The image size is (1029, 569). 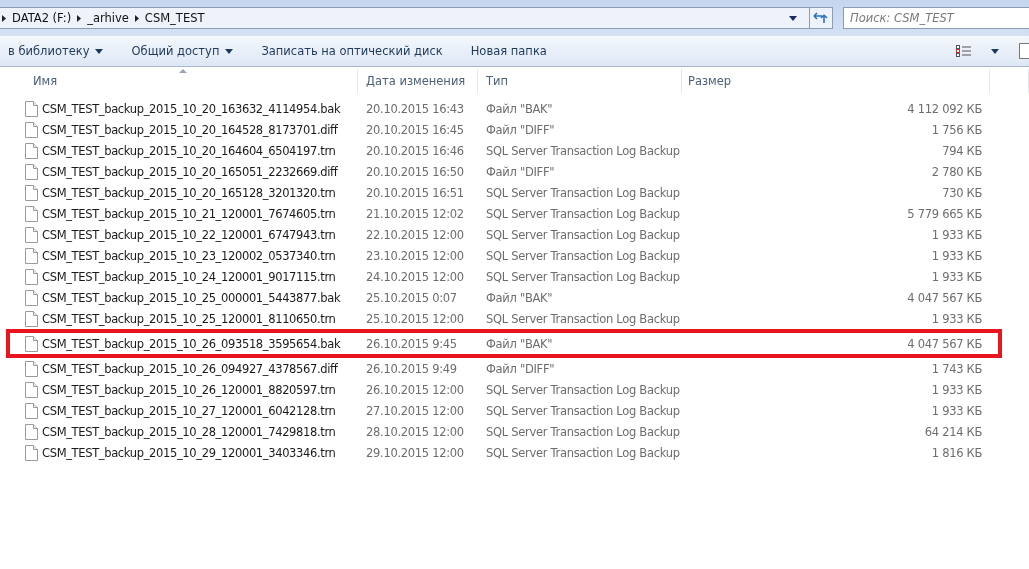 I want to click on file-row: CSM_TEST_backup_2015_10_29_120001_3403346.trn 29.10.2015 12:00 SQL Server Transaction Log Backup 1 816 КБ, so click(x=504, y=452).